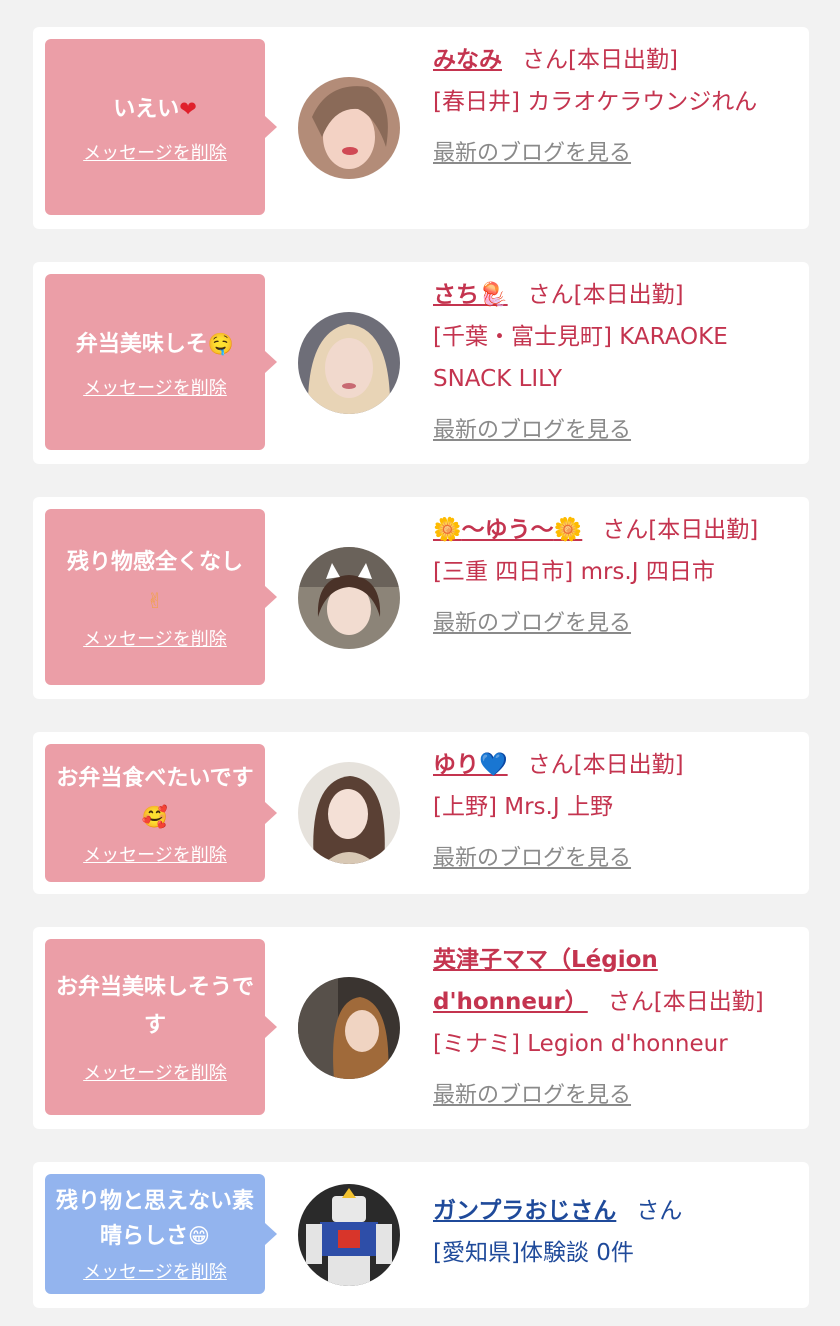  I want to click on shop-location: [ミナミ] Legion d'honneur, so click(580, 1044).